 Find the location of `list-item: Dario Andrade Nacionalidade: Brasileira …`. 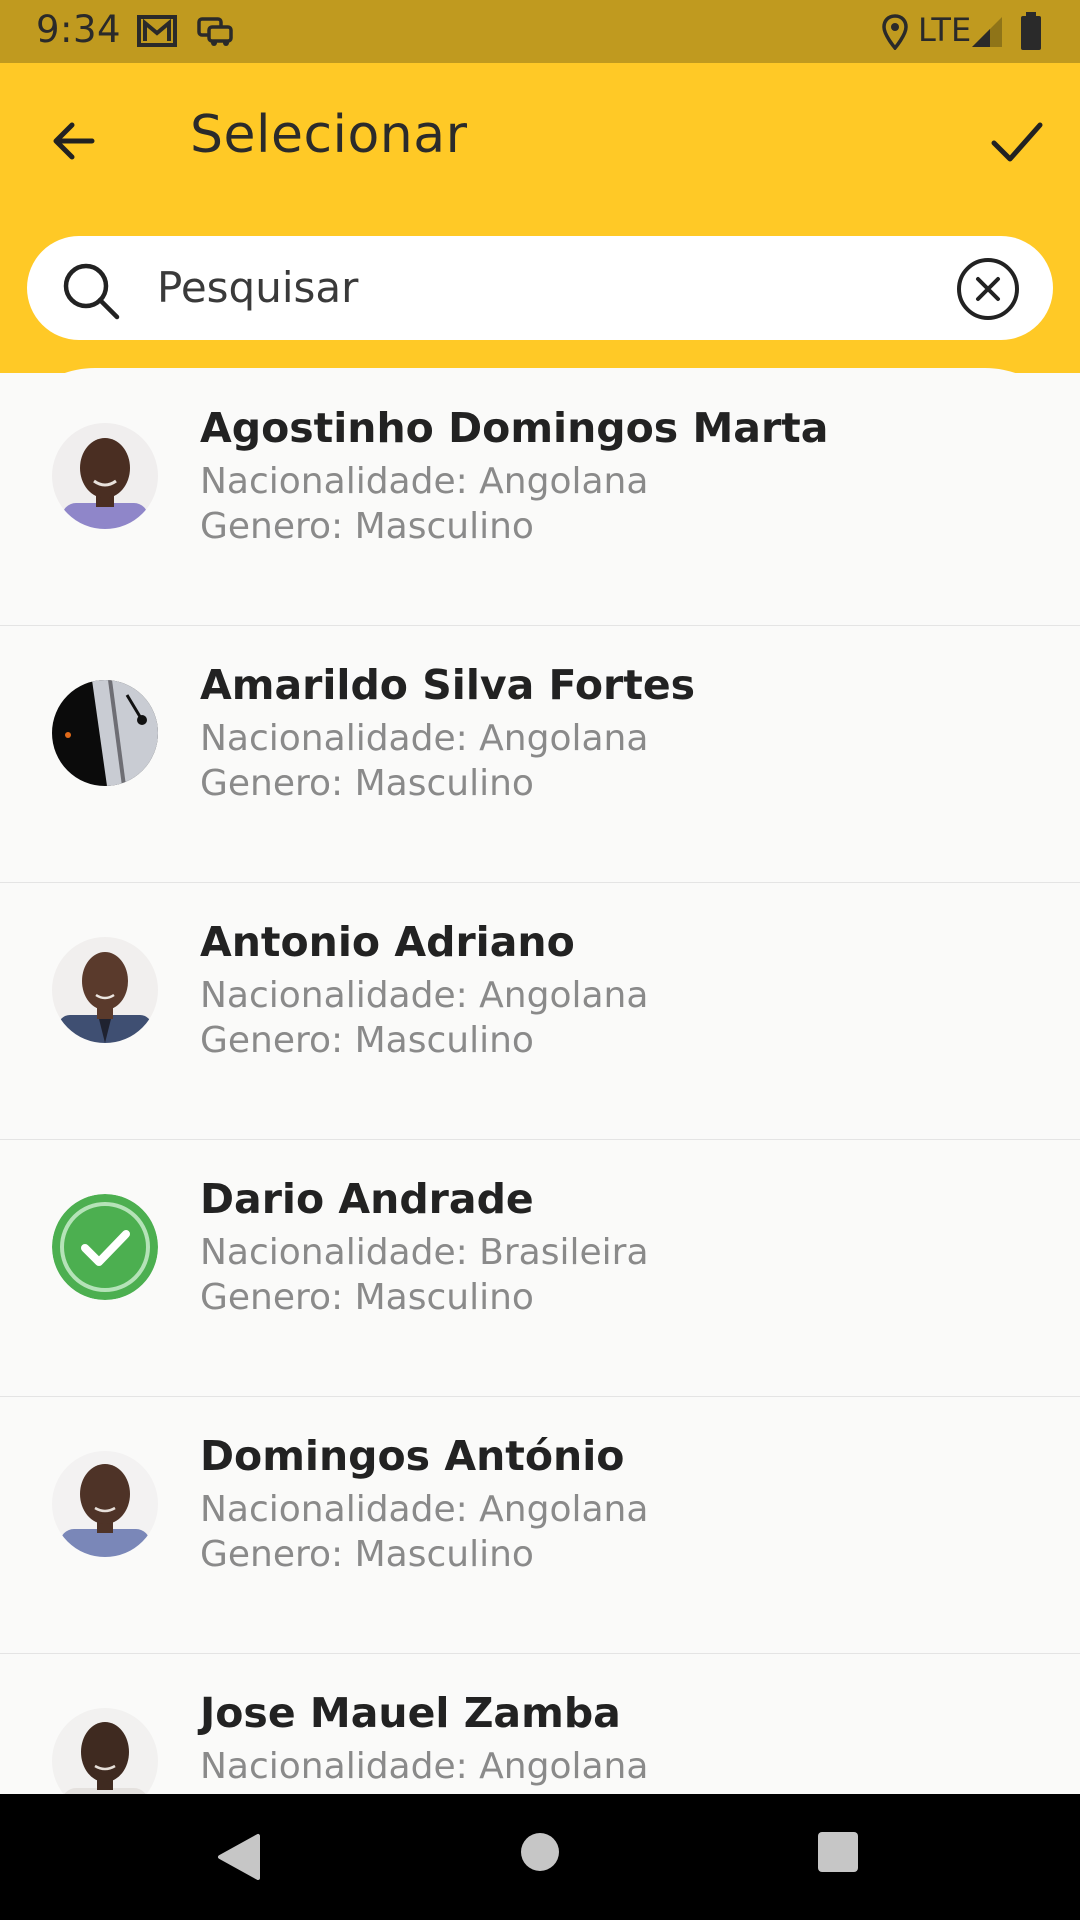

list-item: Dario Andrade Nacionalidade: Brasileira … is located at coordinates (540, 1268).